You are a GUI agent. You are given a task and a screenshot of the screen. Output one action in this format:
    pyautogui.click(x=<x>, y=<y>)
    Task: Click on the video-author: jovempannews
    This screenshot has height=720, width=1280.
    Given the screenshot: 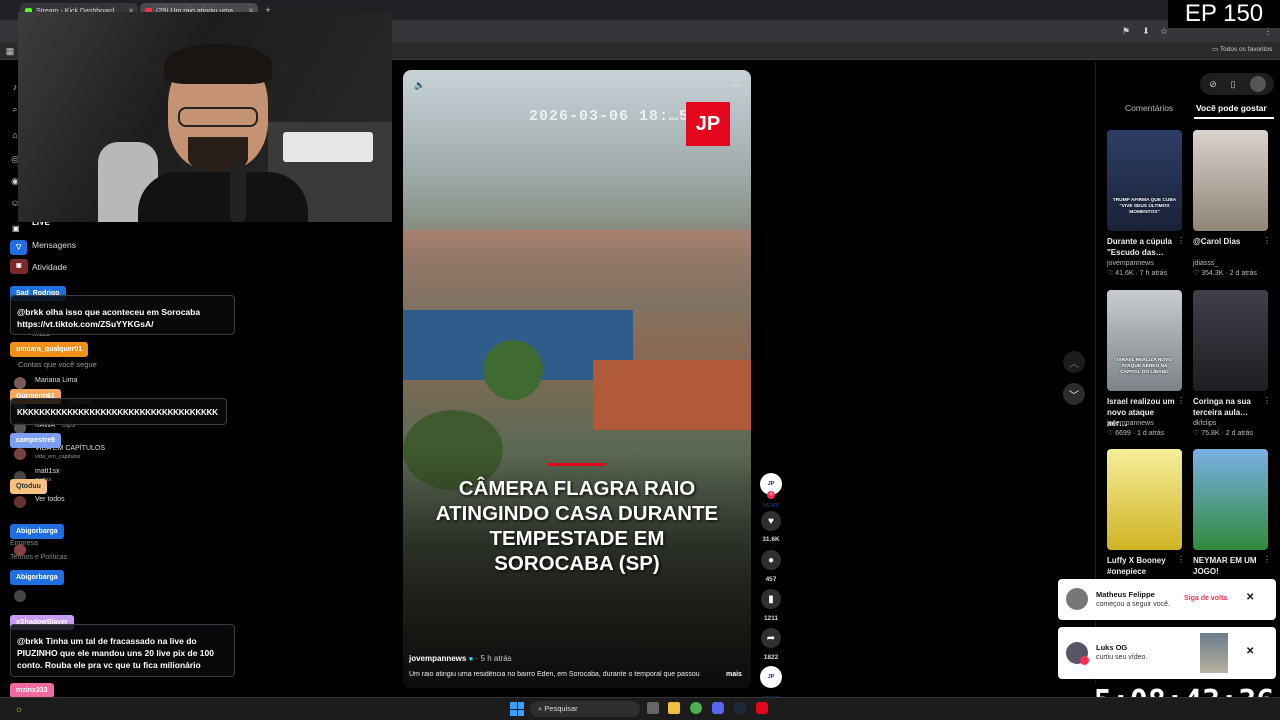 What is the action you would take?
    pyautogui.click(x=437, y=658)
    